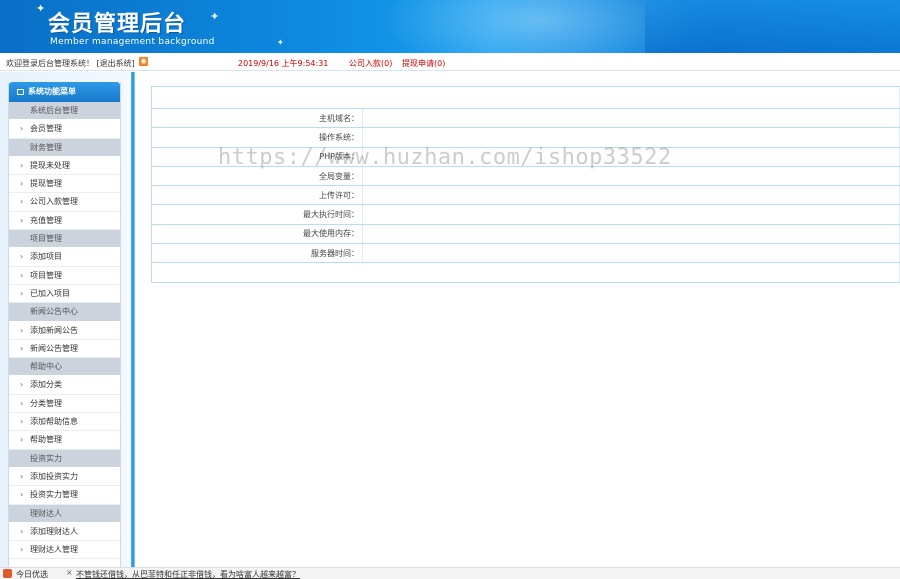  I want to click on table-row: 上传许可：, so click(525, 195).